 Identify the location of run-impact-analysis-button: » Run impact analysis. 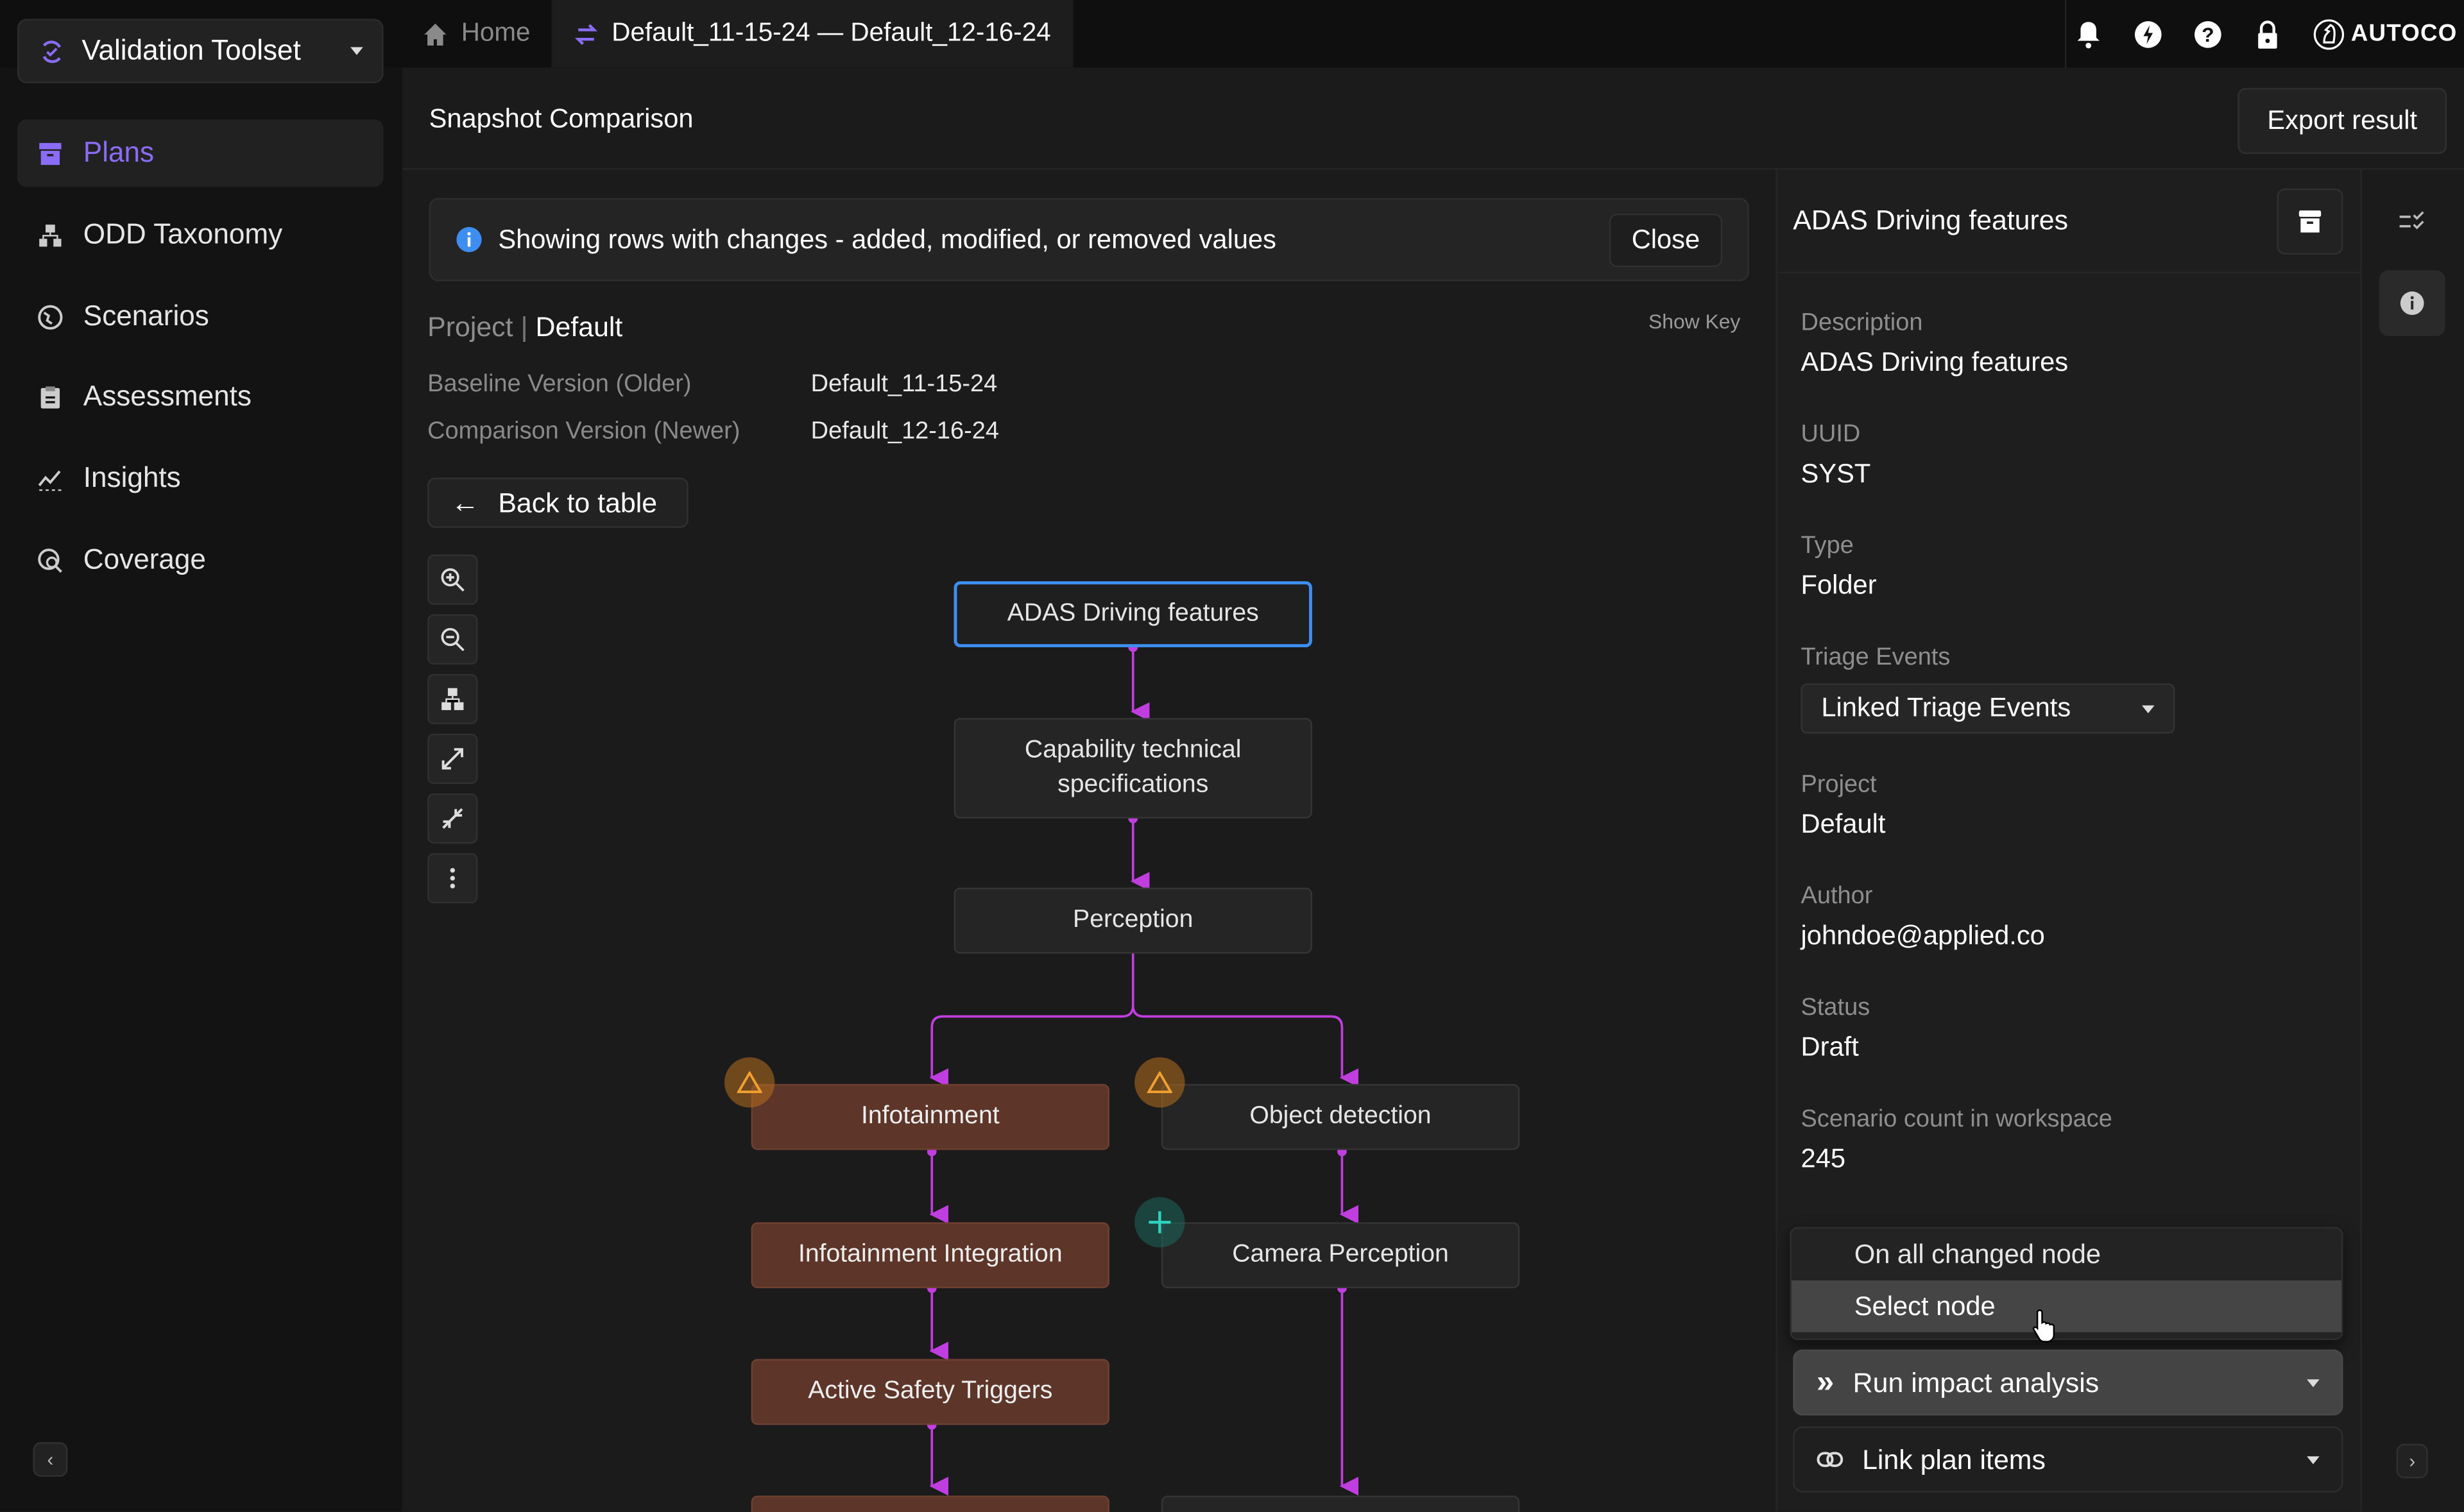
(2068, 1382).